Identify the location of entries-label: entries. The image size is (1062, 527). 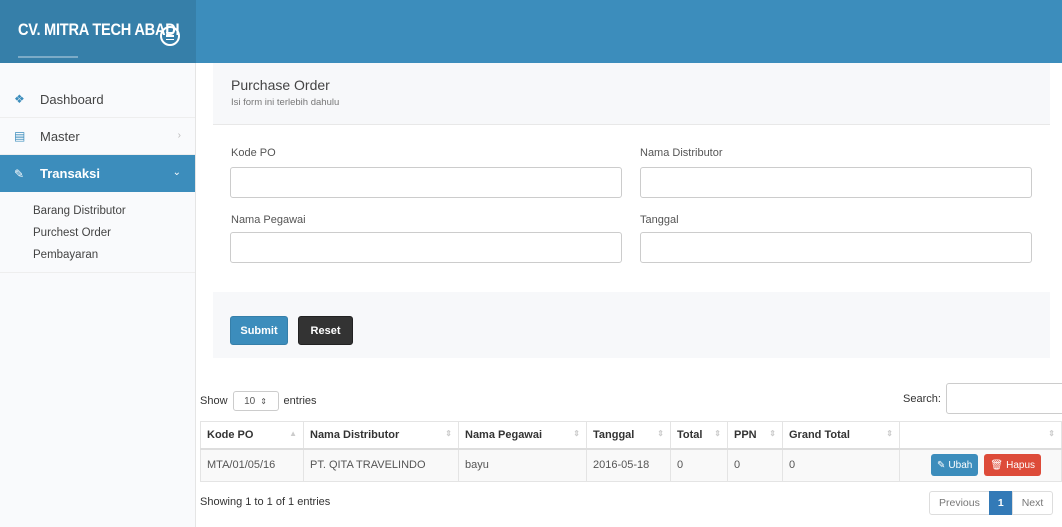
(300, 401).